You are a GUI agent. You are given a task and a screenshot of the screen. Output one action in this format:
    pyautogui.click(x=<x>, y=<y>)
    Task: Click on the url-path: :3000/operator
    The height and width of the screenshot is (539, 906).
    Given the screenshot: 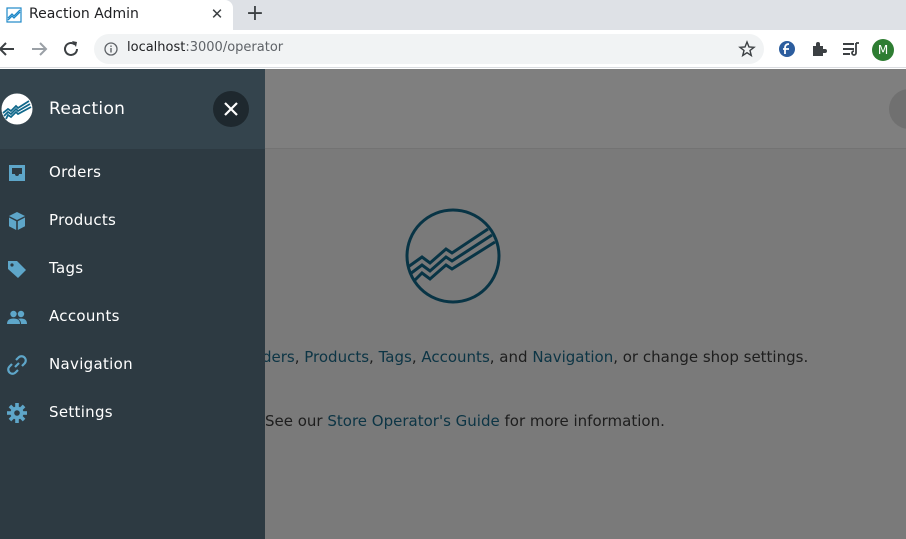 What is the action you would take?
    pyautogui.click(x=234, y=47)
    